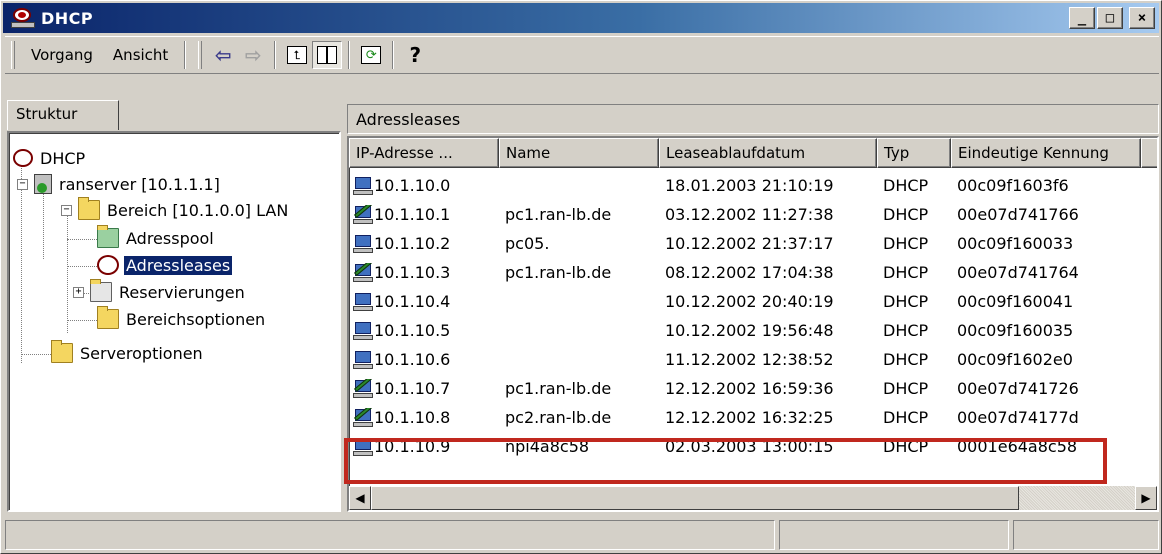 The width and height of the screenshot is (1162, 554). Describe the element at coordinates (749, 301) in the screenshot. I see `cell-expires: 10.12.2002 20:40:19` at that location.